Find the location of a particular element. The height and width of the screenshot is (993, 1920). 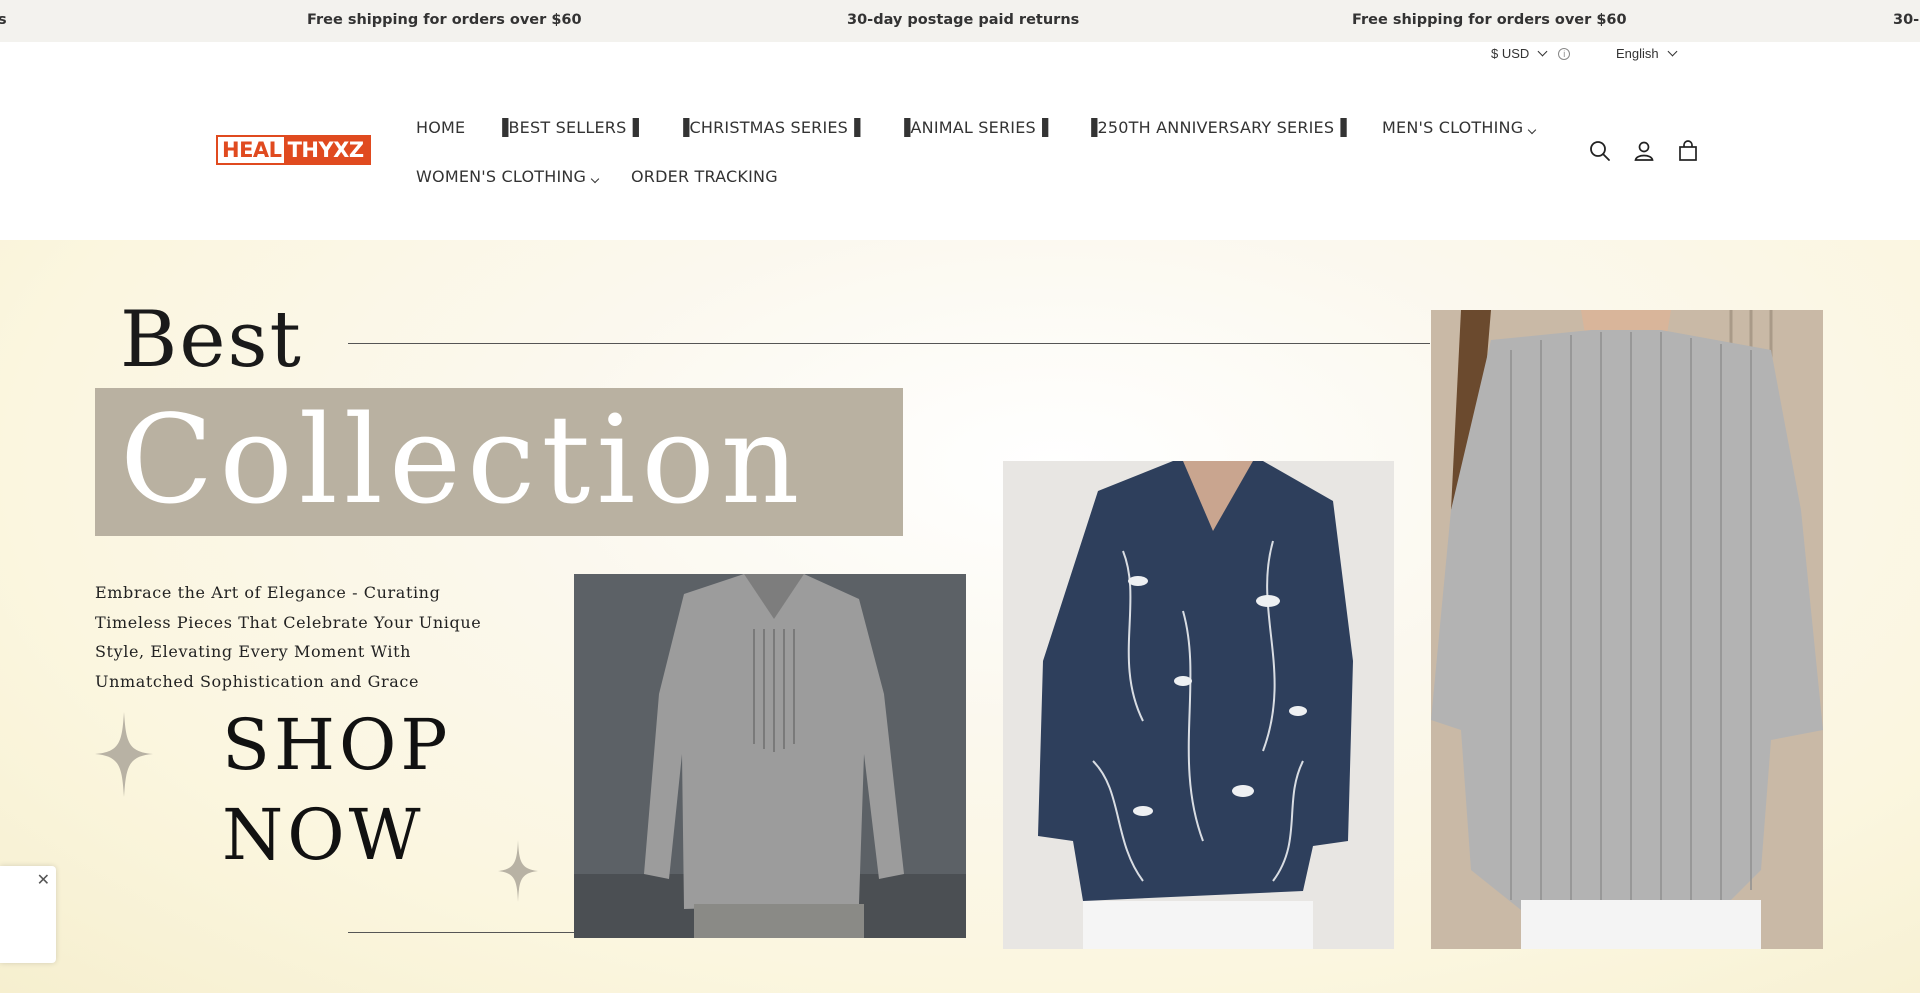

nav-womens-clothing-label: WOMEN'S CLOTHING is located at coordinates (501, 176).